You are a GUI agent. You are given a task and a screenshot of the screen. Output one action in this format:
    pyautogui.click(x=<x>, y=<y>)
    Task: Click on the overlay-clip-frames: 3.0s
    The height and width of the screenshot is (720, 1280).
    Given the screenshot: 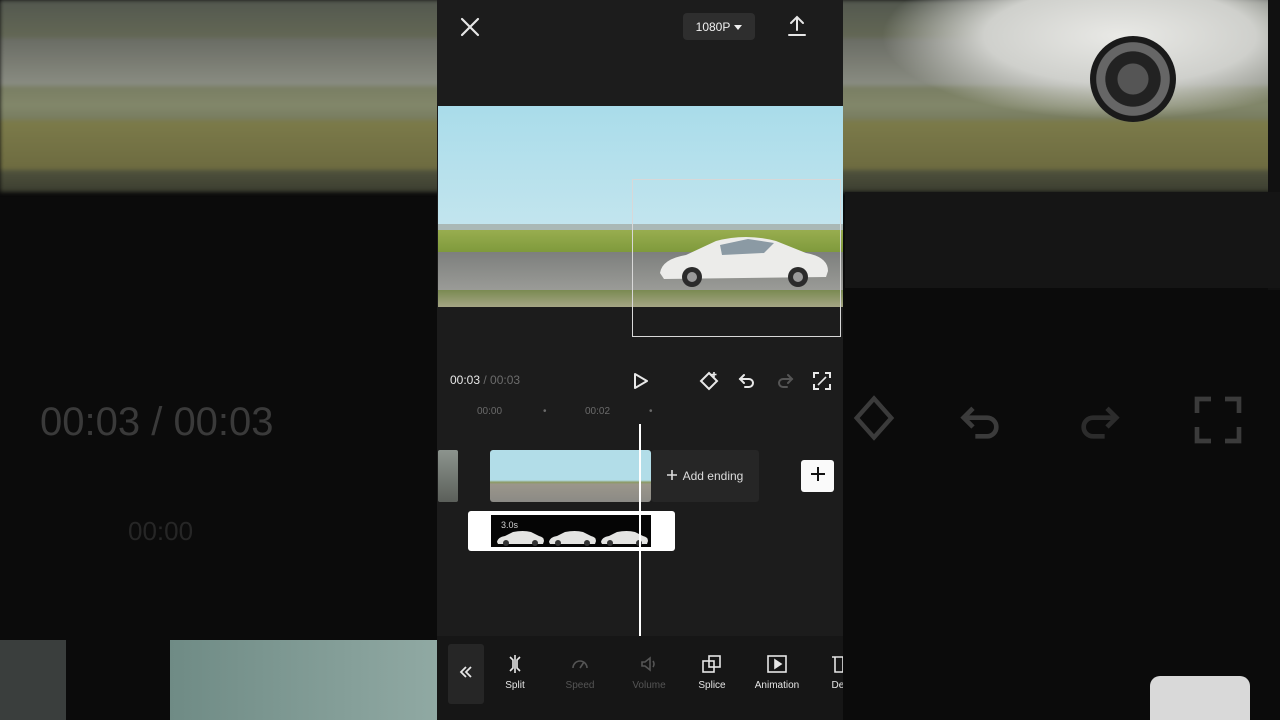 What is the action you would take?
    pyautogui.click(x=571, y=531)
    